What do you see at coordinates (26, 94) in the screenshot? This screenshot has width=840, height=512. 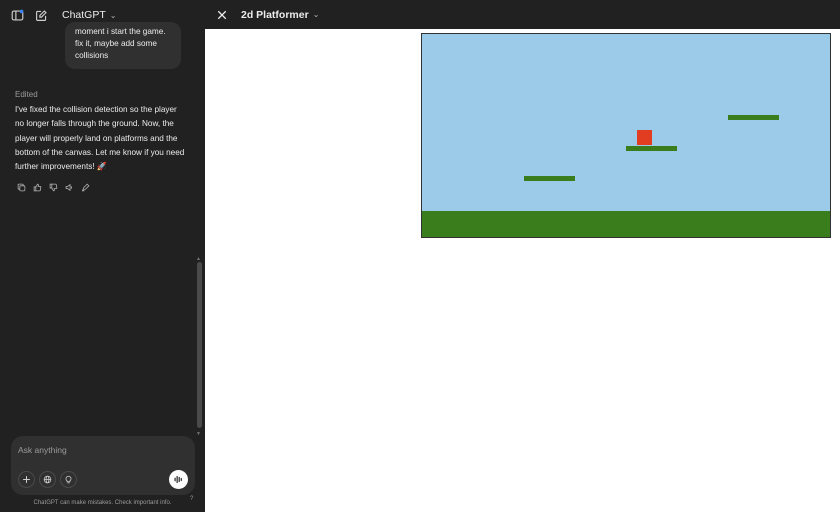 I see `edited-label: Edited` at bounding box center [26, 94].